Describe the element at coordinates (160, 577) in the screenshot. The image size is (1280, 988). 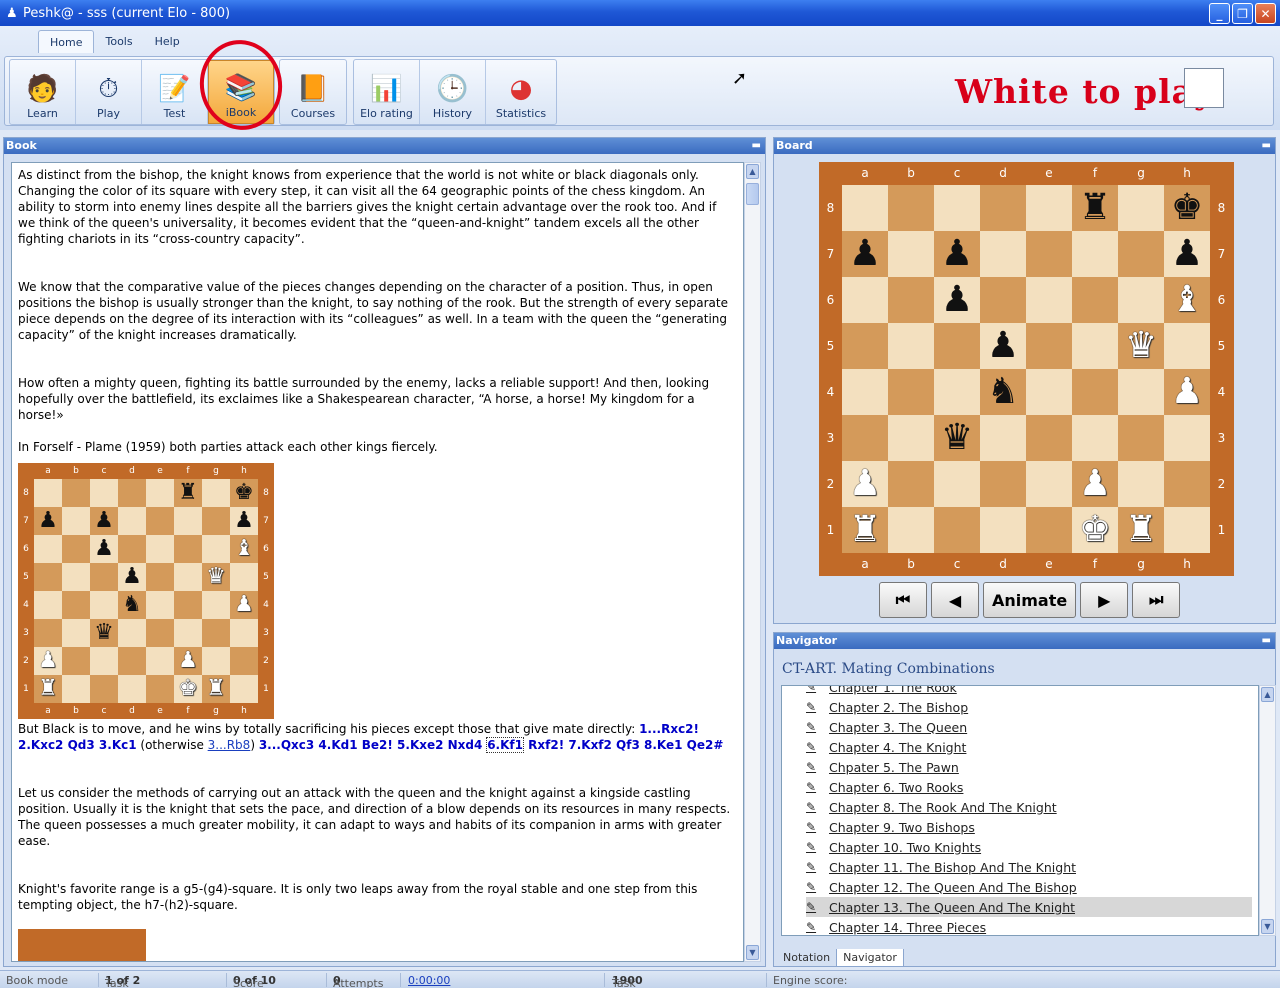
I see `square-e5` at that location.